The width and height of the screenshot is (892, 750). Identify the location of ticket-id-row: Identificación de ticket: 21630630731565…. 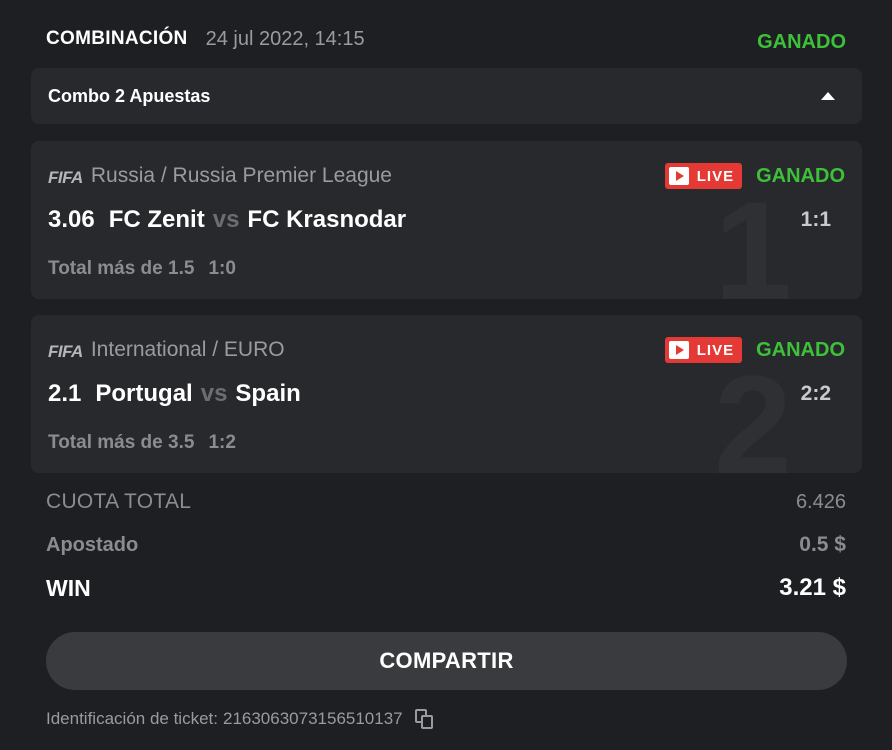
(240, 719).